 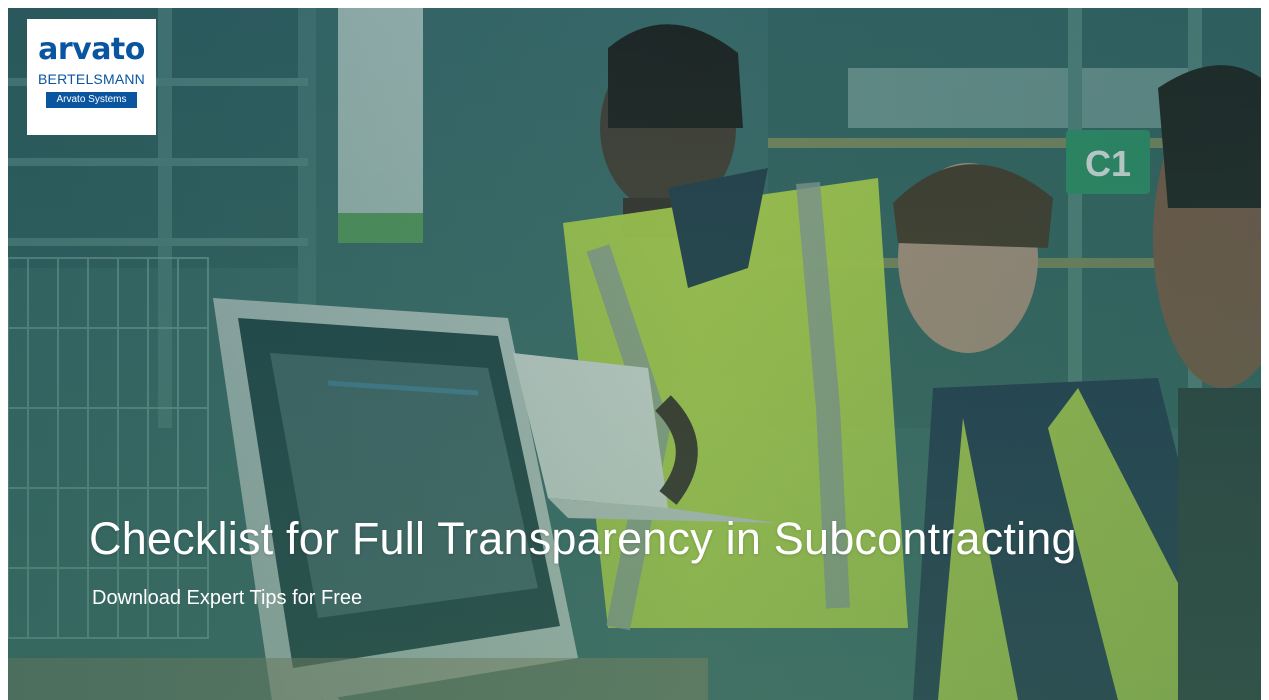 What do you see at coordinates (1108, 163) in the screenshot?
I see `shelf-sign-text: C1` at bounding box center [1108, 163].